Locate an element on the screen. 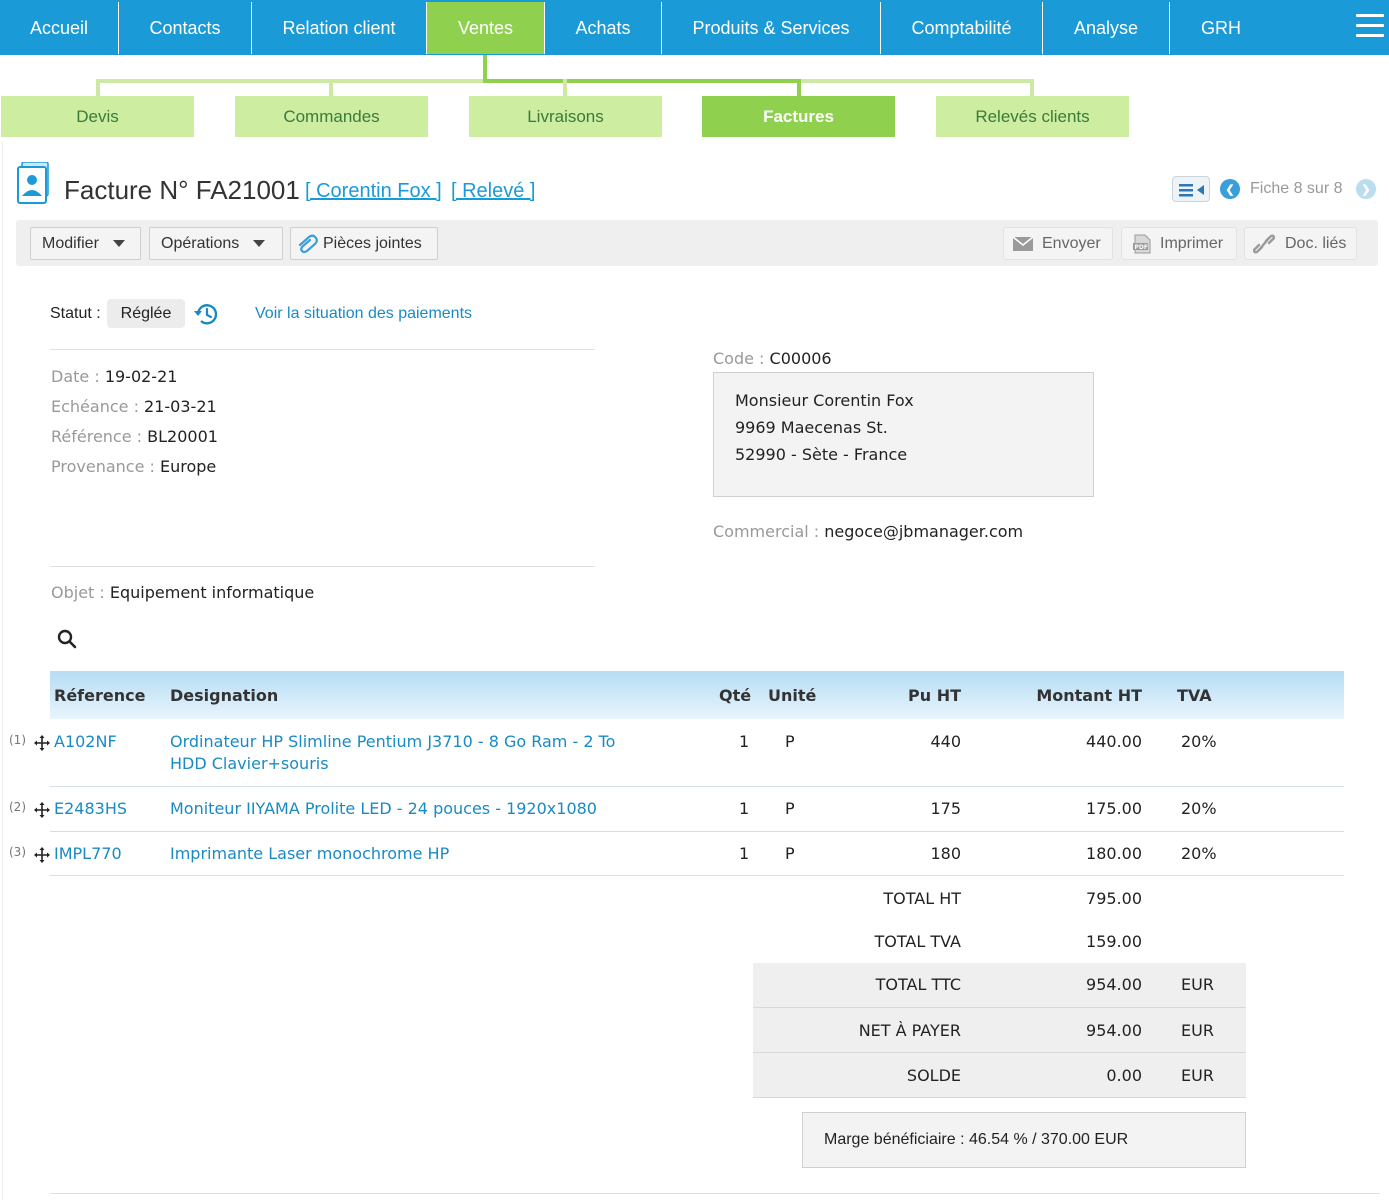 Image resolution: width=1389 pixels, height=1200 pixels. total-ttc-currency: EUR is located at coordinates (1197, 984).